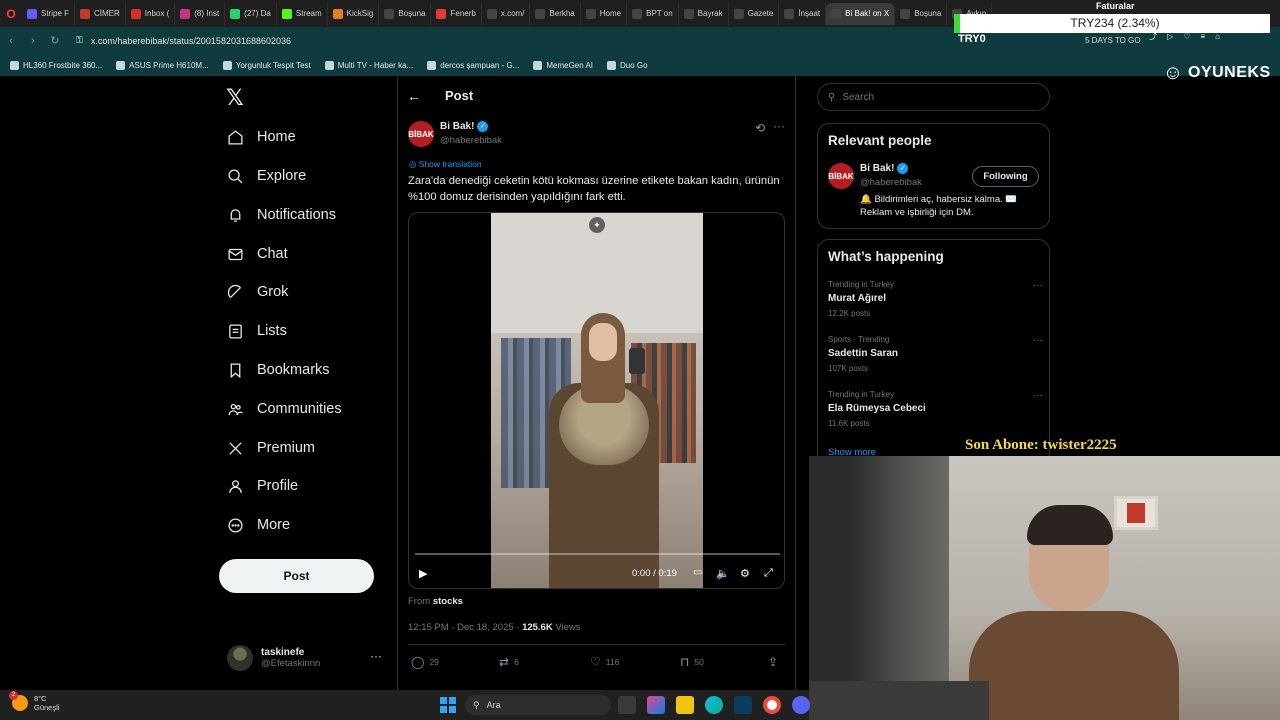 Image resolution: width=1280 pixels, height=720 pixels. What do you see at coordinates (627, 65) in the screenshot?
I see `bookmark-item: Duo Go` at bounding box center [627, 65].